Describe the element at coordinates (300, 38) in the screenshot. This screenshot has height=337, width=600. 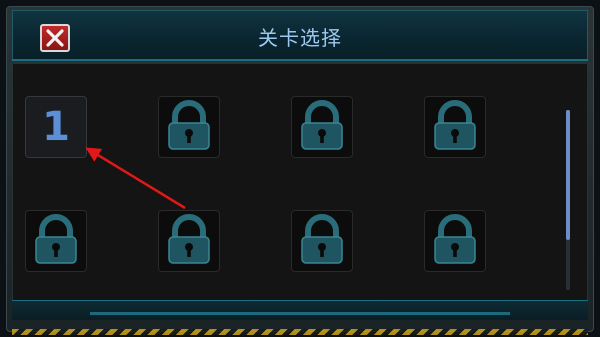
I see `page-title: 关卡选择` at that location.